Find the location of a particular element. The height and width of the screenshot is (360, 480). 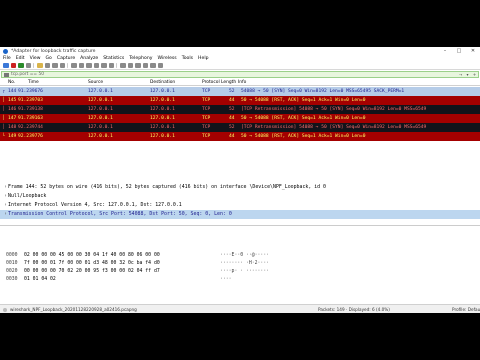

packet-time: 91.239676 is located at coordinates (30, 91).